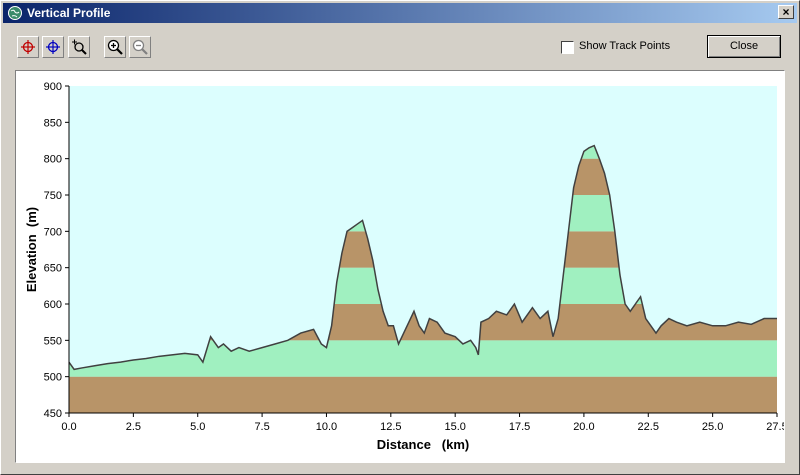 The height and width of the screenshot is (475, 800). I want to click on x-tick-label: 2.5, so click(133, 427).